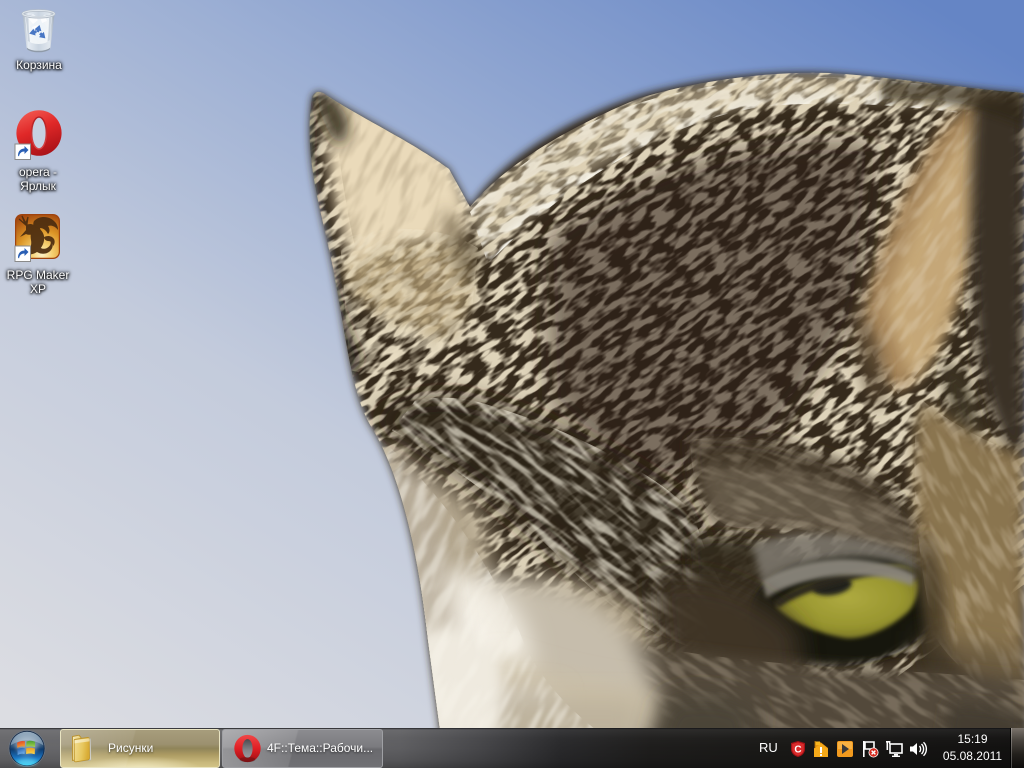 This screenshot has width=1024, height=772. I want to click on svg-text: C, so click(797, 750).